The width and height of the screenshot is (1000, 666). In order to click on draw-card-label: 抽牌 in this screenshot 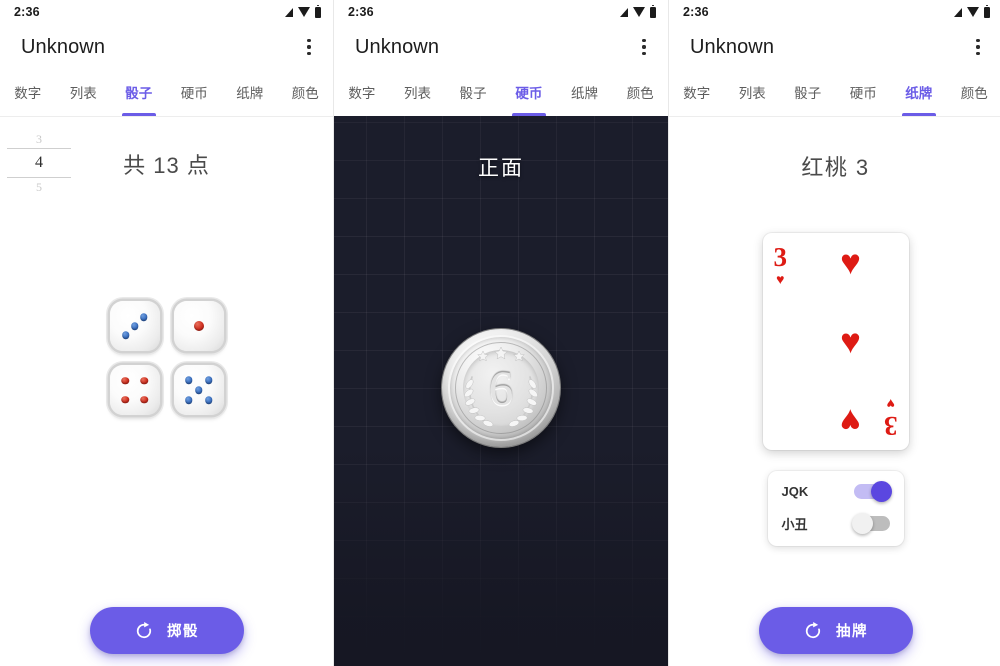, I will do `click(852, 632)`.